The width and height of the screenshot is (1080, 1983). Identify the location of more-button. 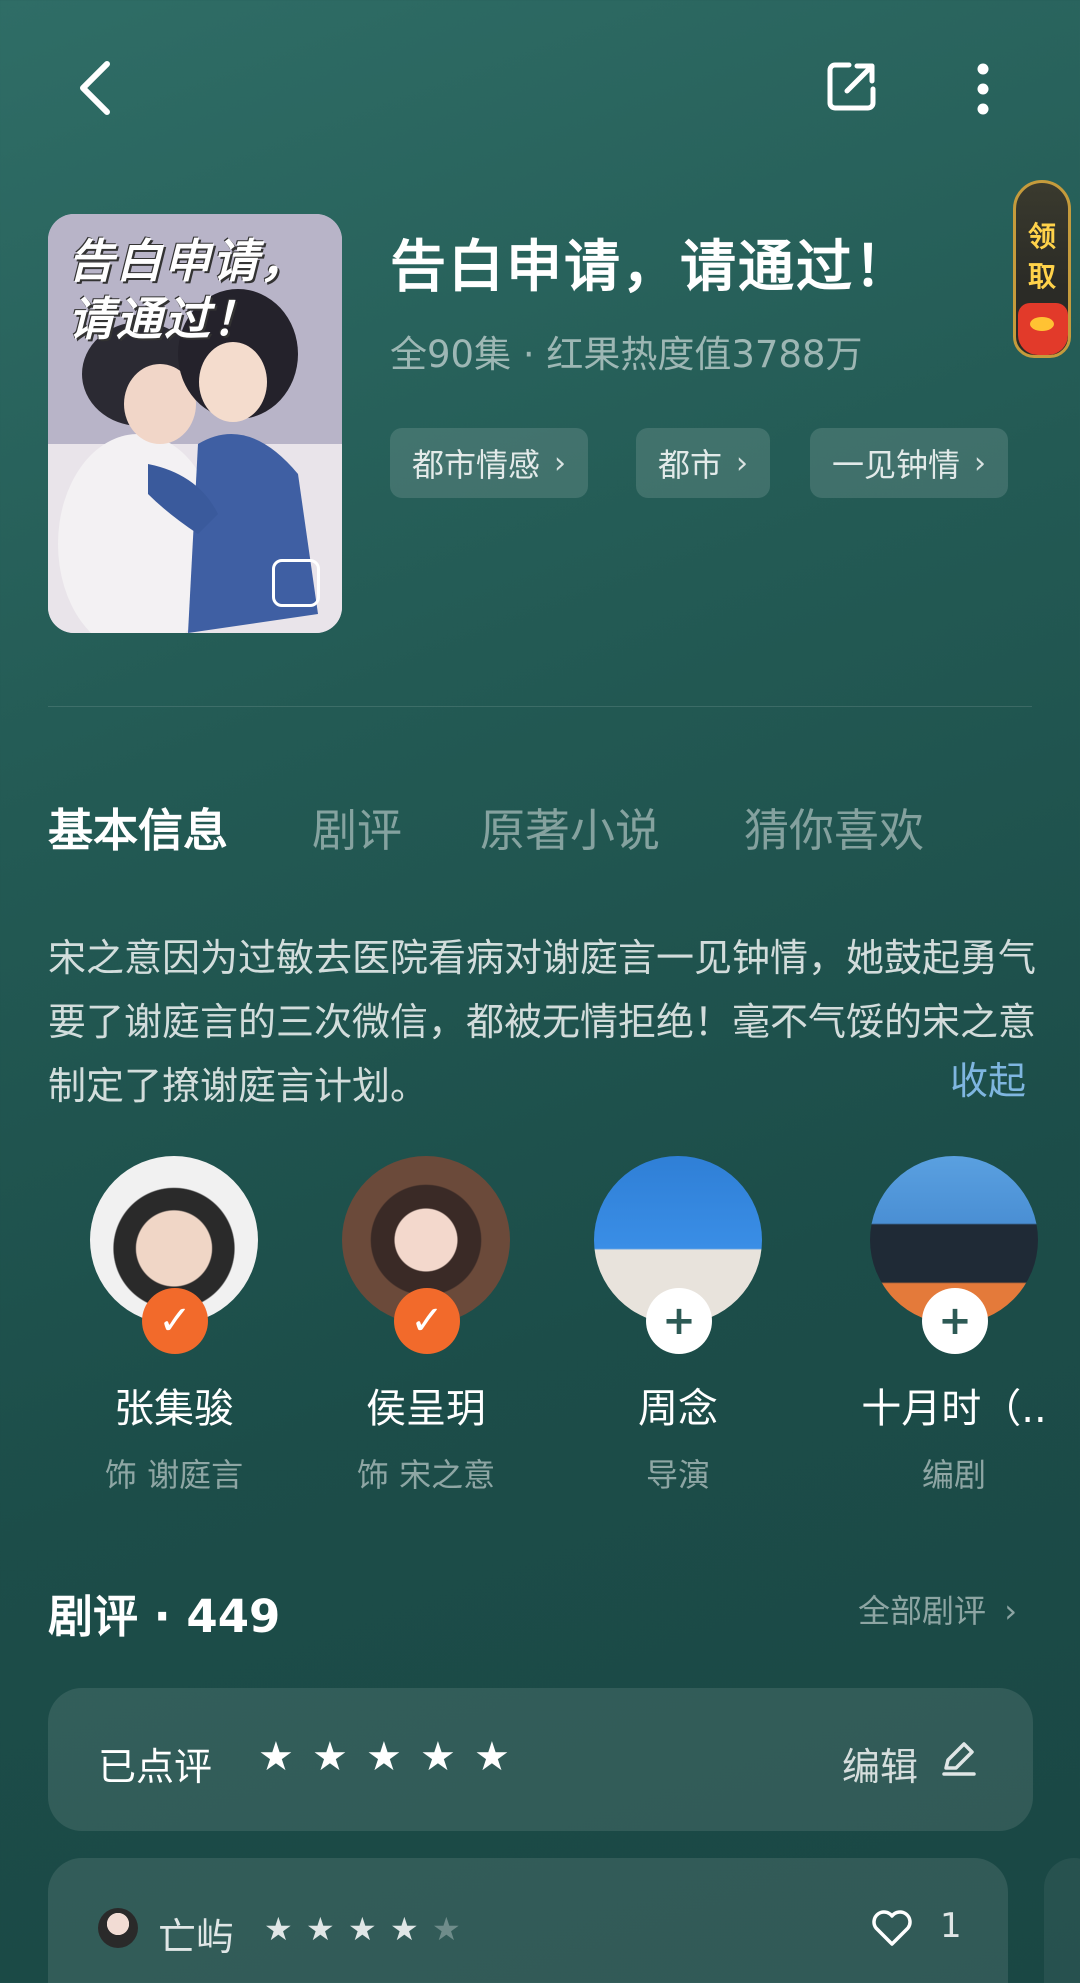
(983, 89).